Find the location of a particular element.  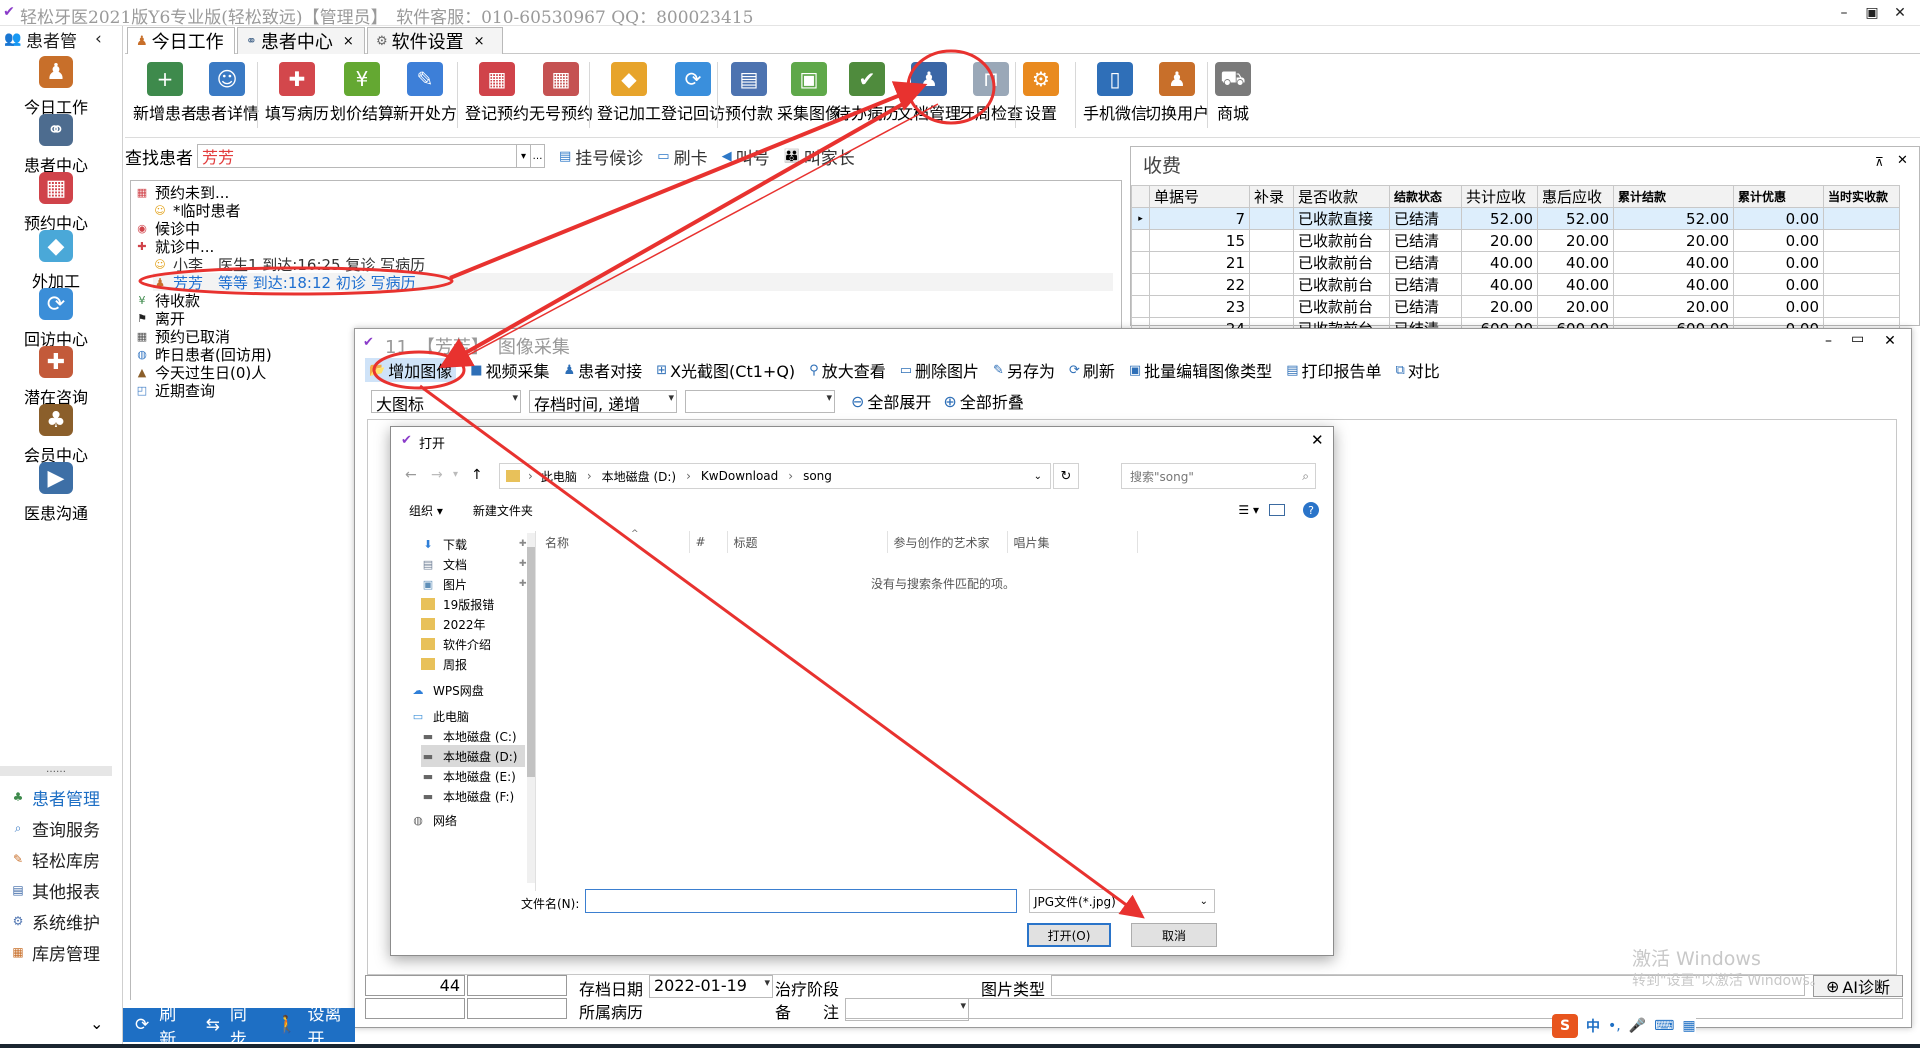

fee-column-header: 单据号 is located at coordinates (1199, 196).